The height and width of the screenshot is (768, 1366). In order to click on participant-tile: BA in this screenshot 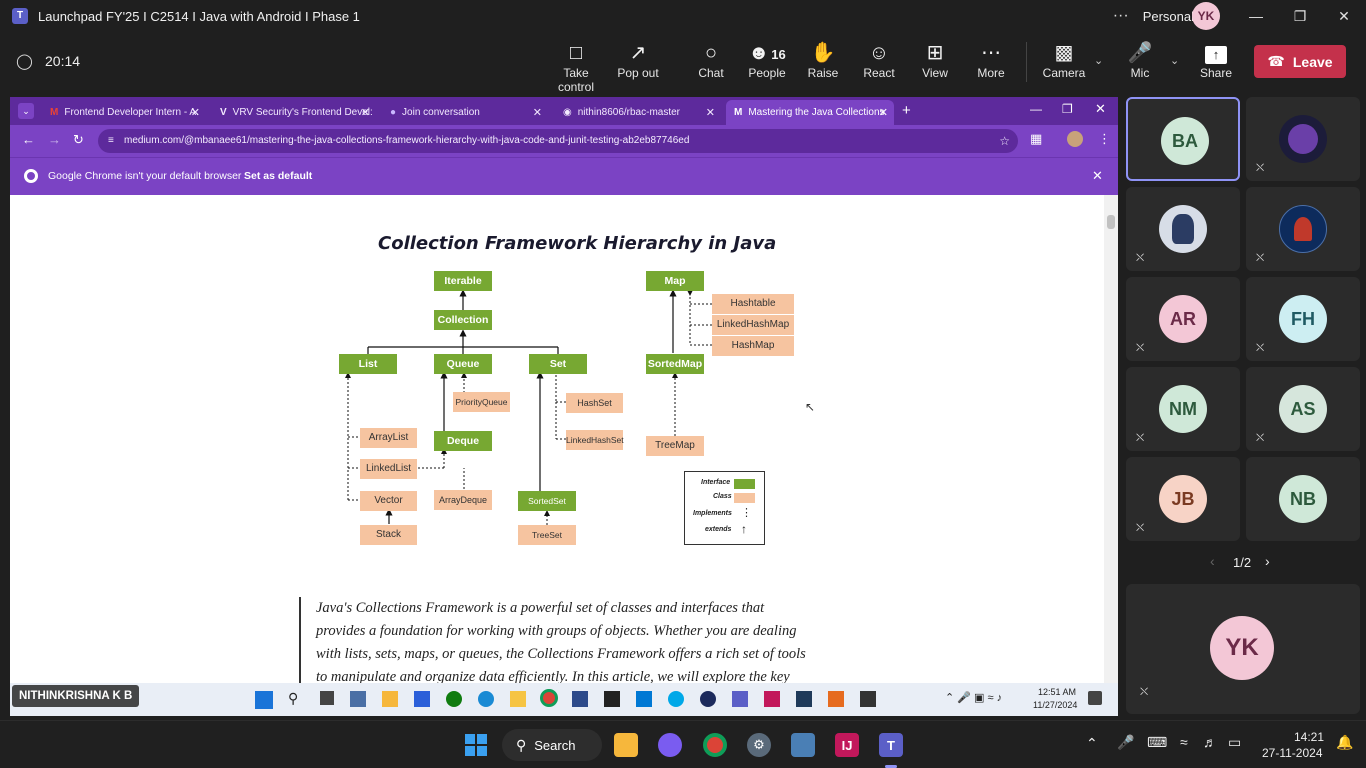, I will do `click(1183, 139)`.